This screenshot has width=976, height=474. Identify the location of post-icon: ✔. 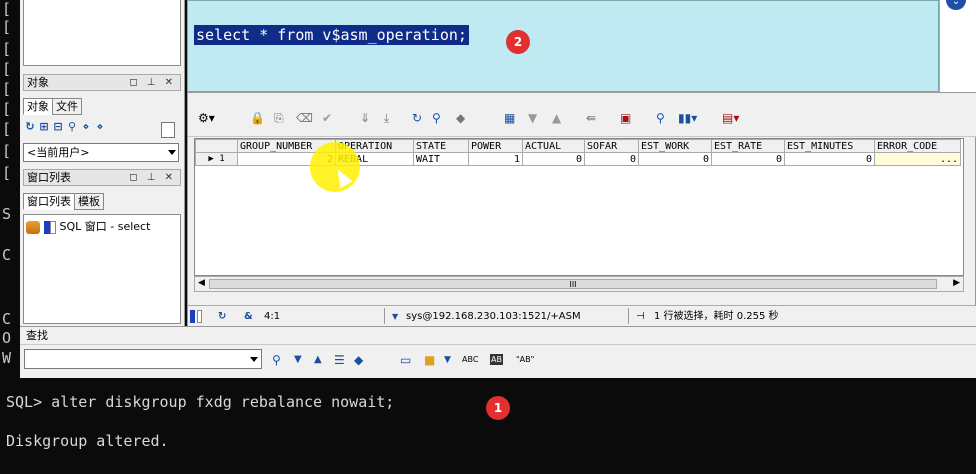
(327, 118).